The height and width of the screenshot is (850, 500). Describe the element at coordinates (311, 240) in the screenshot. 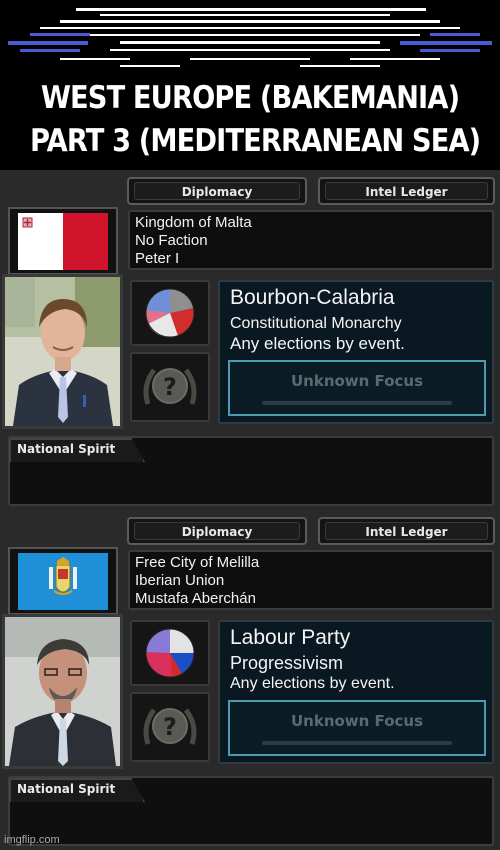

I see `country-info-box: Kingdom of Malta No Faction Peter I` at that location.